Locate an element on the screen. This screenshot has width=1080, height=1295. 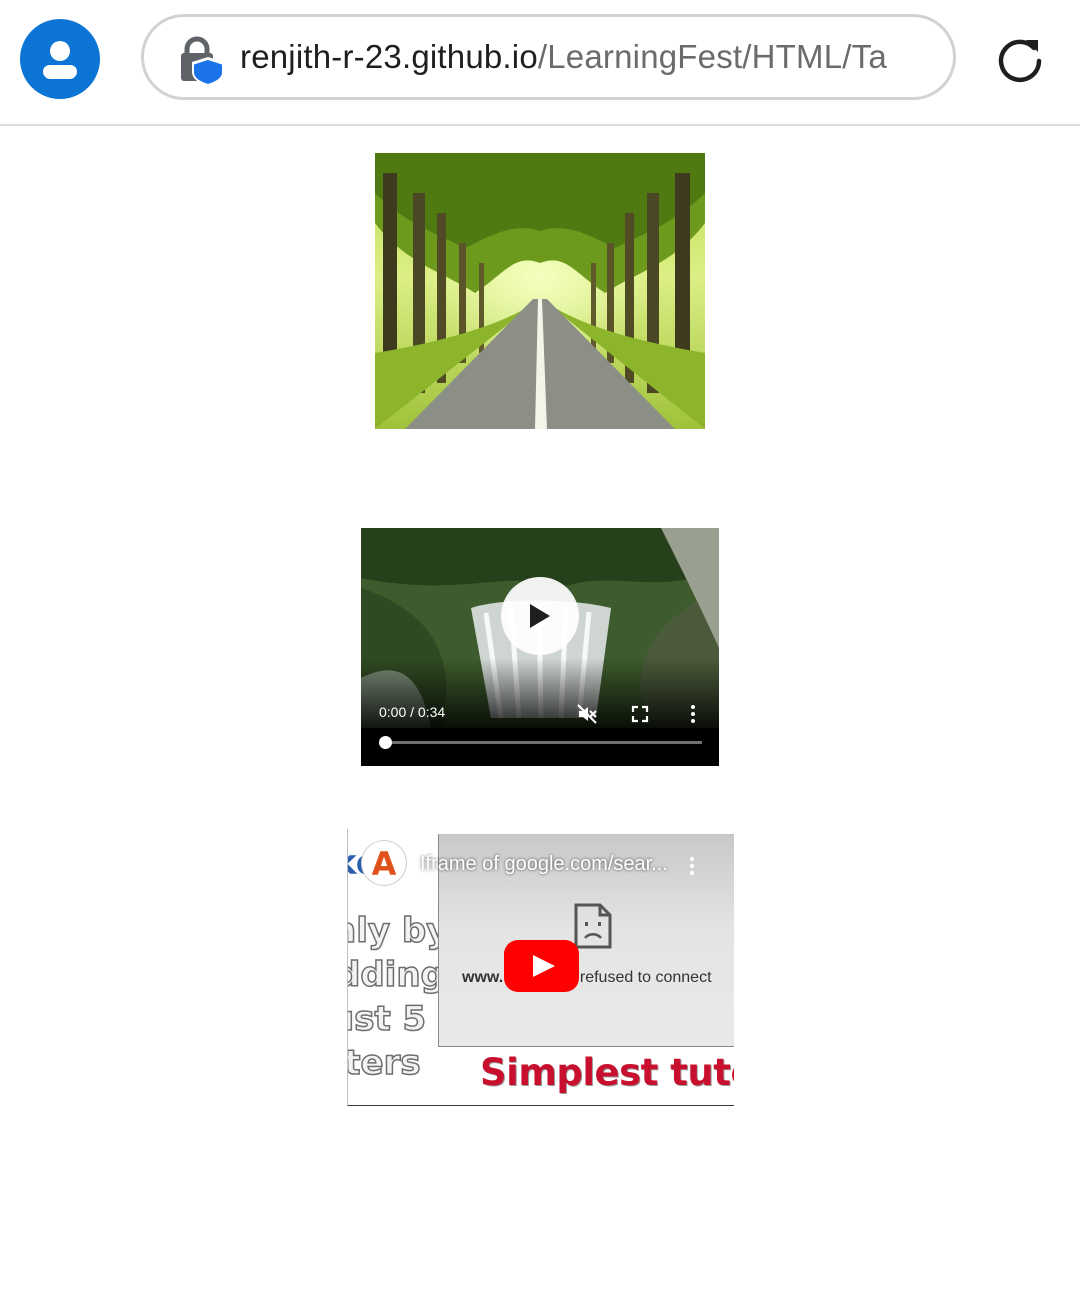
refused-text: refused to connect is located at coordinates (643, 977).